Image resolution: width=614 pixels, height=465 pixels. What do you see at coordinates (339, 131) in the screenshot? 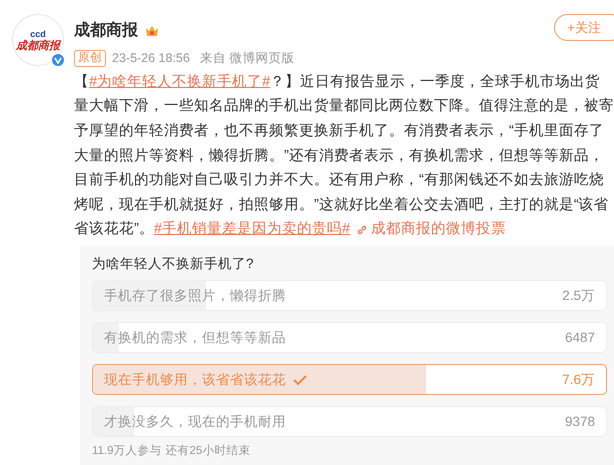
I see `body-text: 予厚望的年轻消费者，也不再频繁更换新手机了。有消费者表示，“手机里面存了` at bounding box center [339, 131].